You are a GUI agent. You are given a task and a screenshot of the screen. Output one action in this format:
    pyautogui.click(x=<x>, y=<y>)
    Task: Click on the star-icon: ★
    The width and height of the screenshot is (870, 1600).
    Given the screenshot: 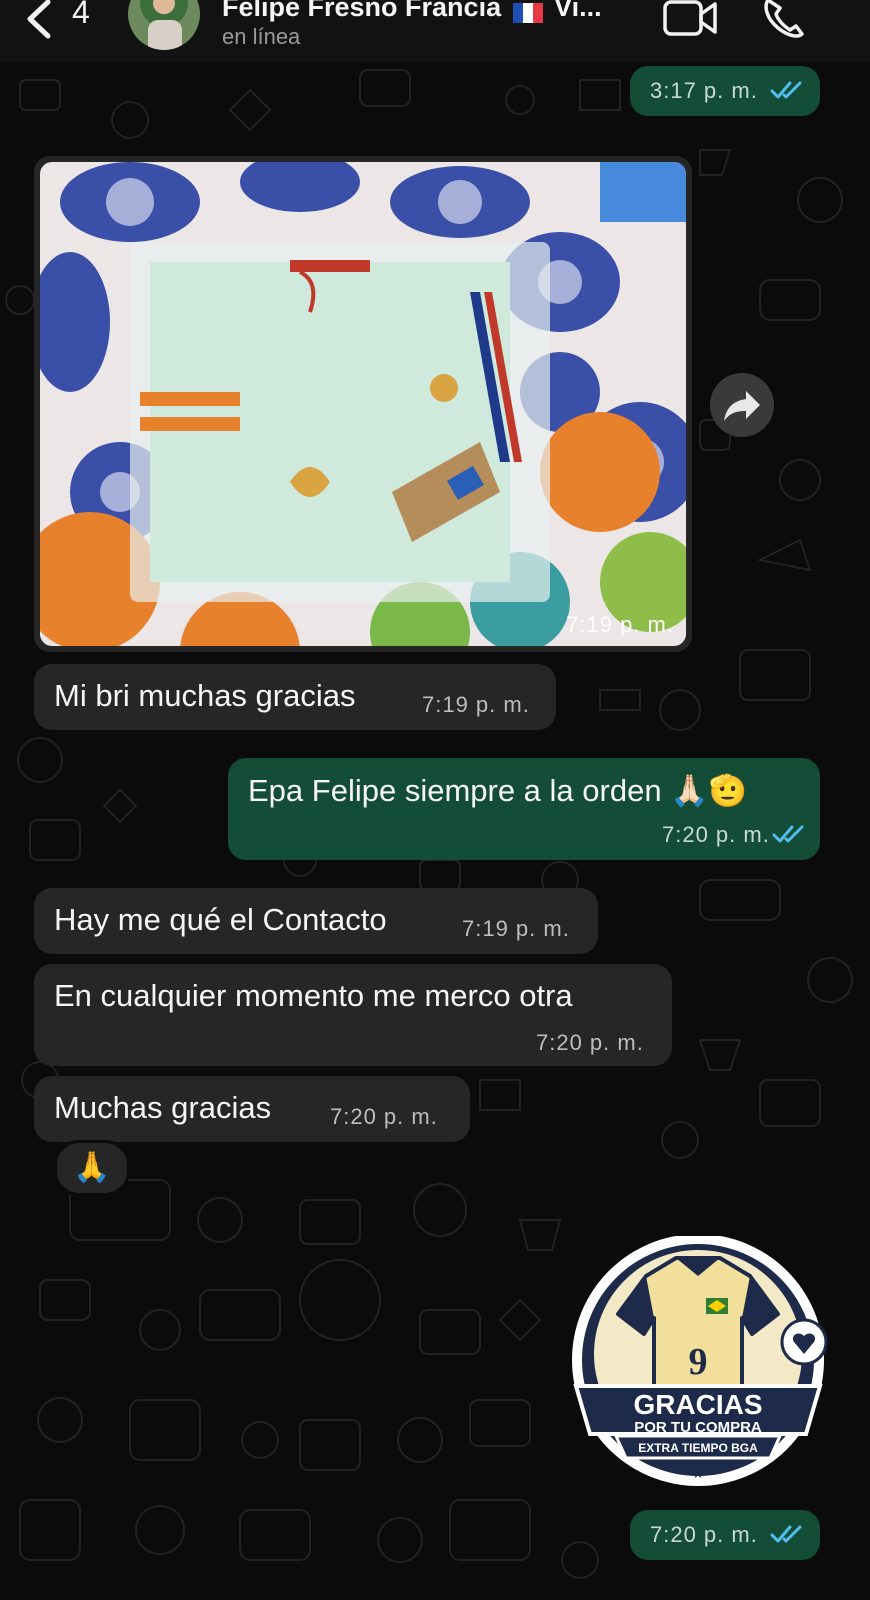 What is the action you would take?
    pyautogui.click(x=698, y=1473)
    